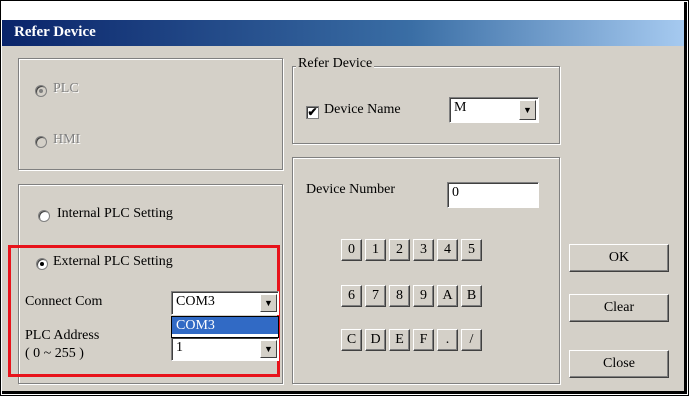 The image size is (689, 396). Describe the element at coordinates (619, 308) in the screenshot. I see `clear-button: Clear` at that location.